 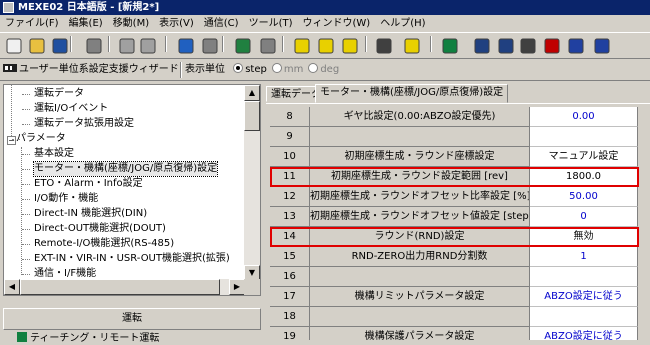 What do you see at coordinates (290, 117) in the screenshot?
I see `parameter-number: 8` at bounding box center [290, 117].